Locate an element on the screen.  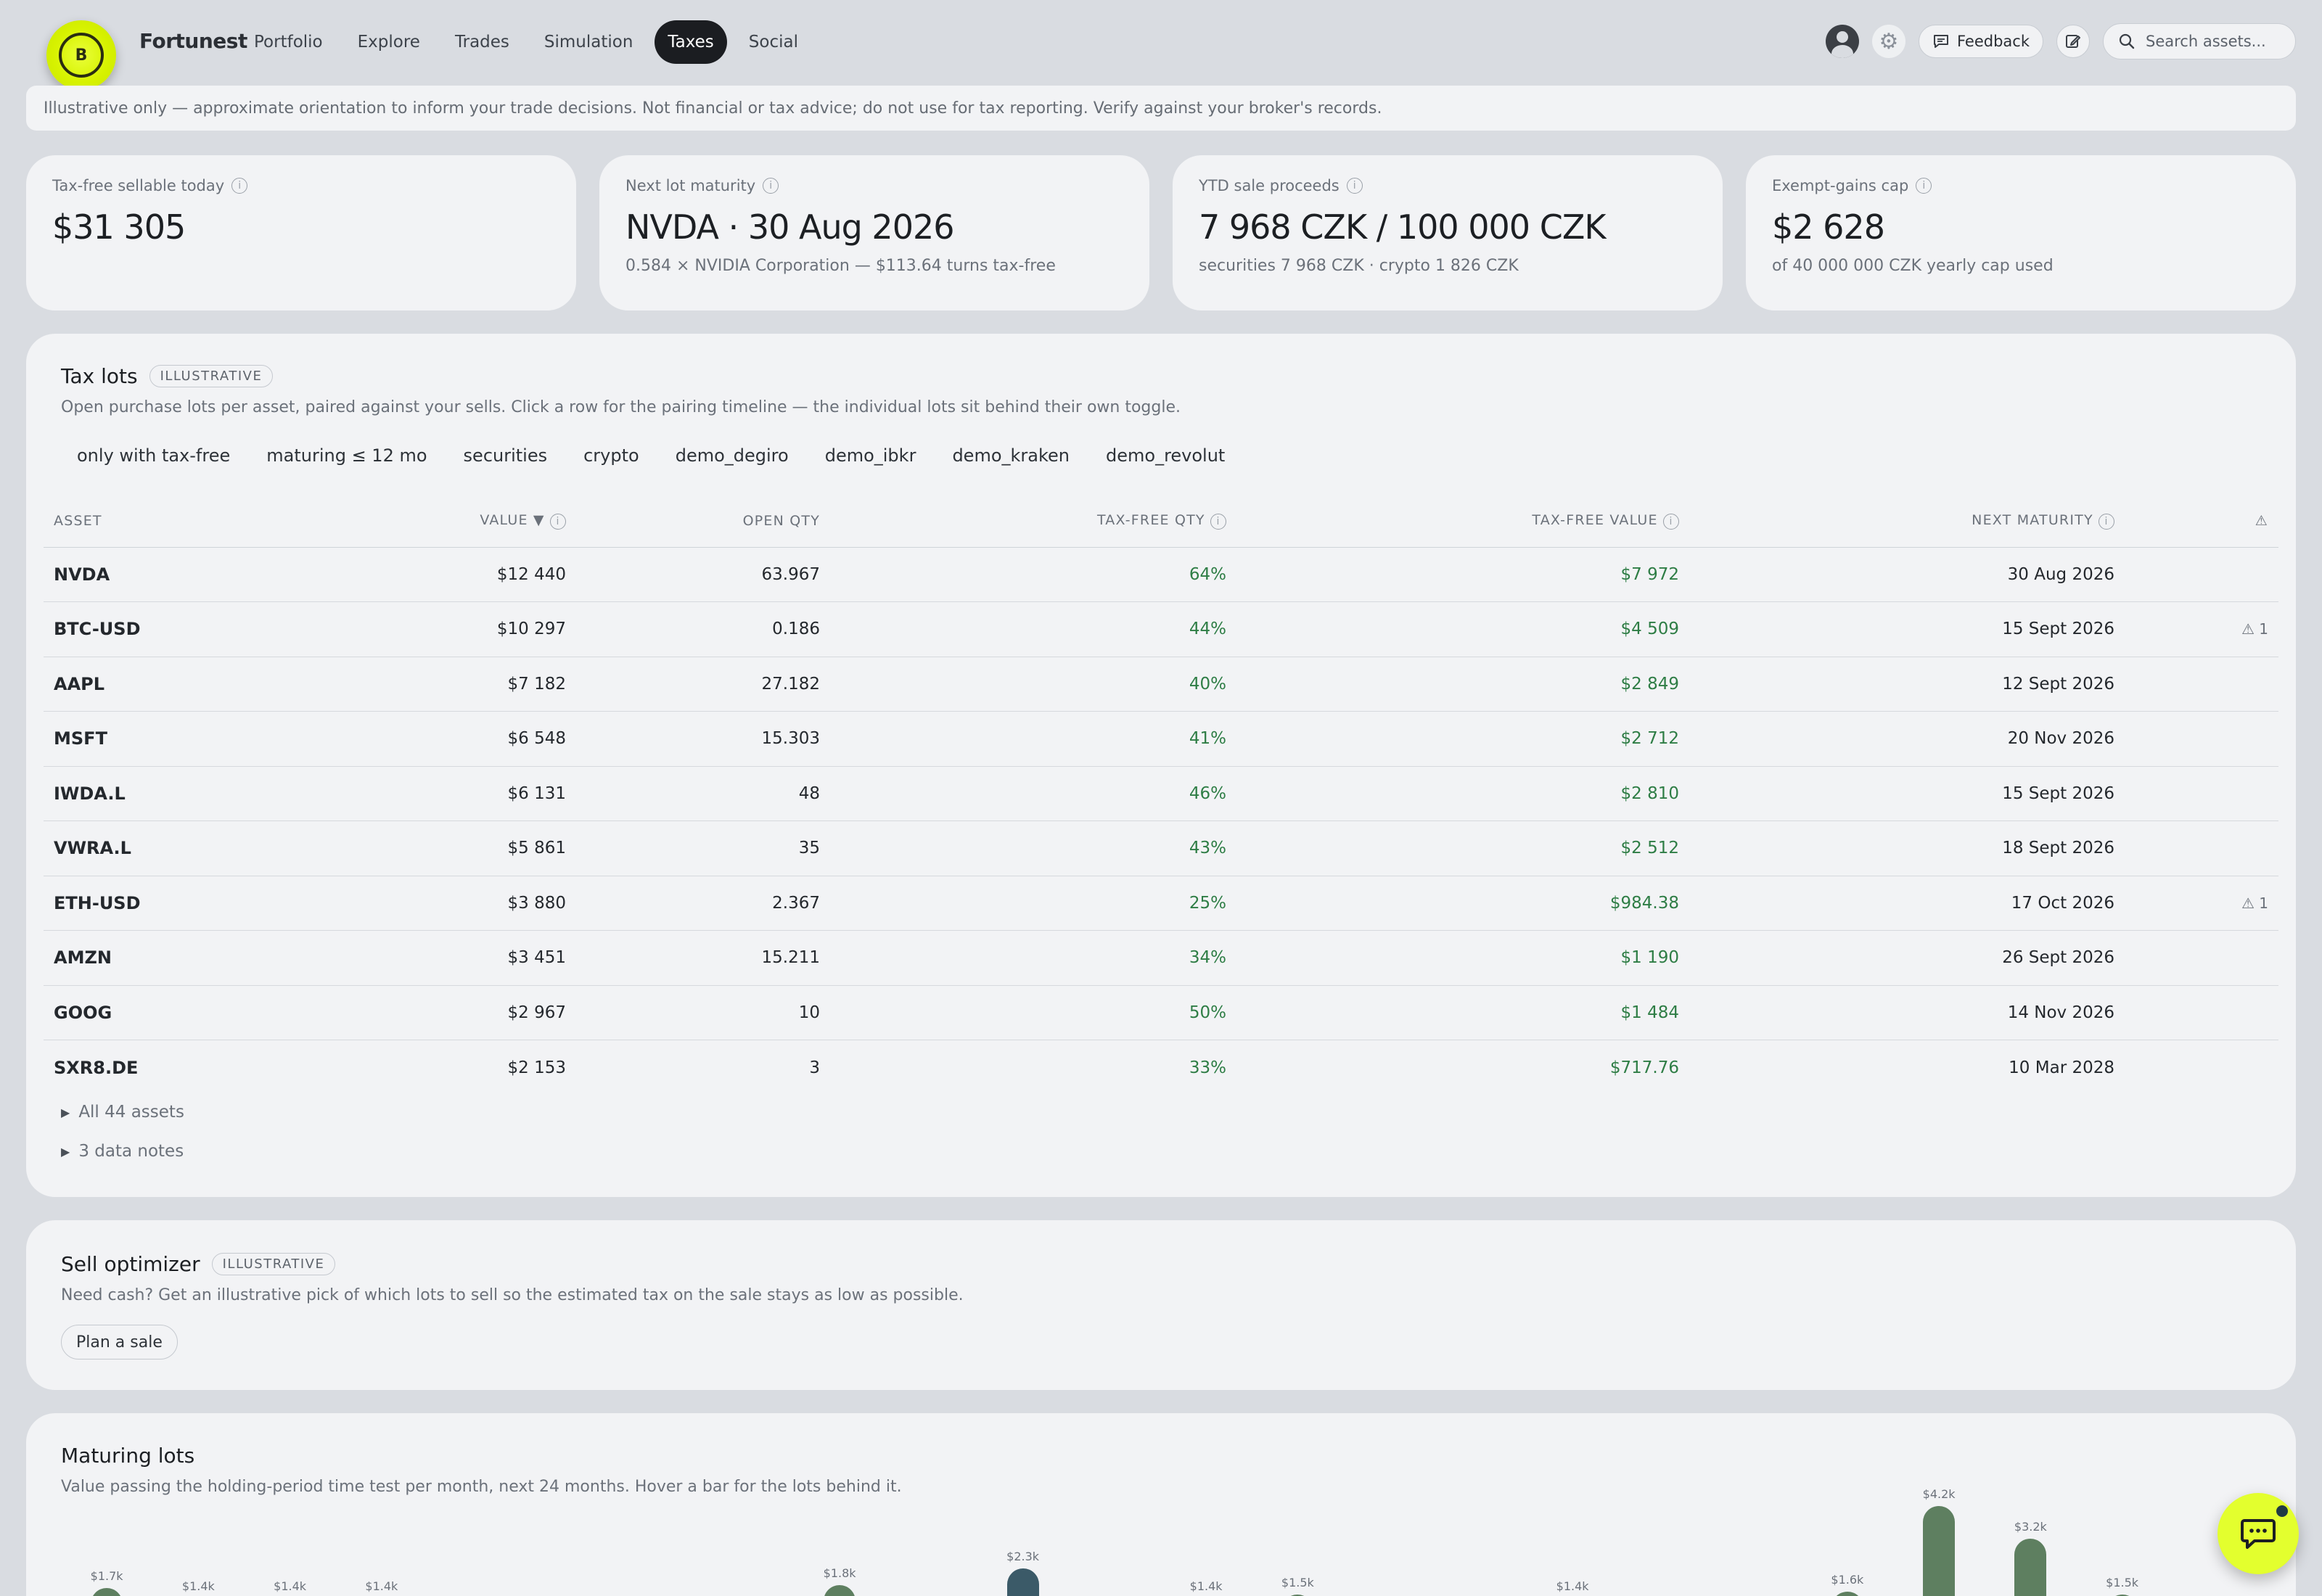
message-icon is located at coordinates (1940, 41).